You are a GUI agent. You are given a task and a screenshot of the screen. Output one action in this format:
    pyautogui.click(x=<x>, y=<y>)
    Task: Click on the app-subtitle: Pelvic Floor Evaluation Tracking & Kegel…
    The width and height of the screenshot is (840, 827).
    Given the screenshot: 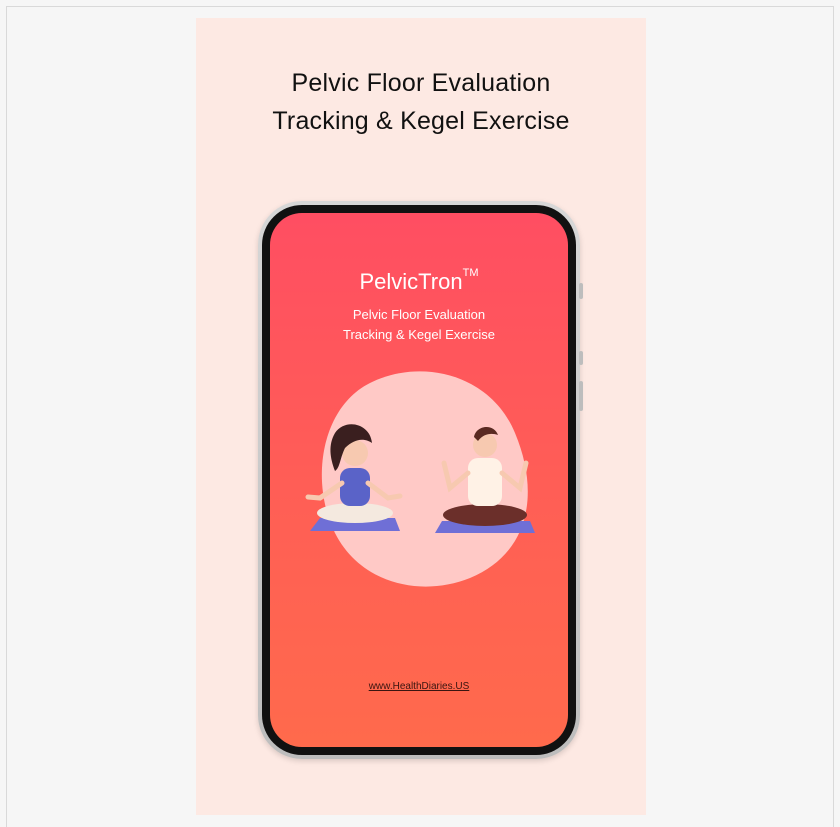 What is the action you would take?
    pyautogui.click(x=419, y=325)
    